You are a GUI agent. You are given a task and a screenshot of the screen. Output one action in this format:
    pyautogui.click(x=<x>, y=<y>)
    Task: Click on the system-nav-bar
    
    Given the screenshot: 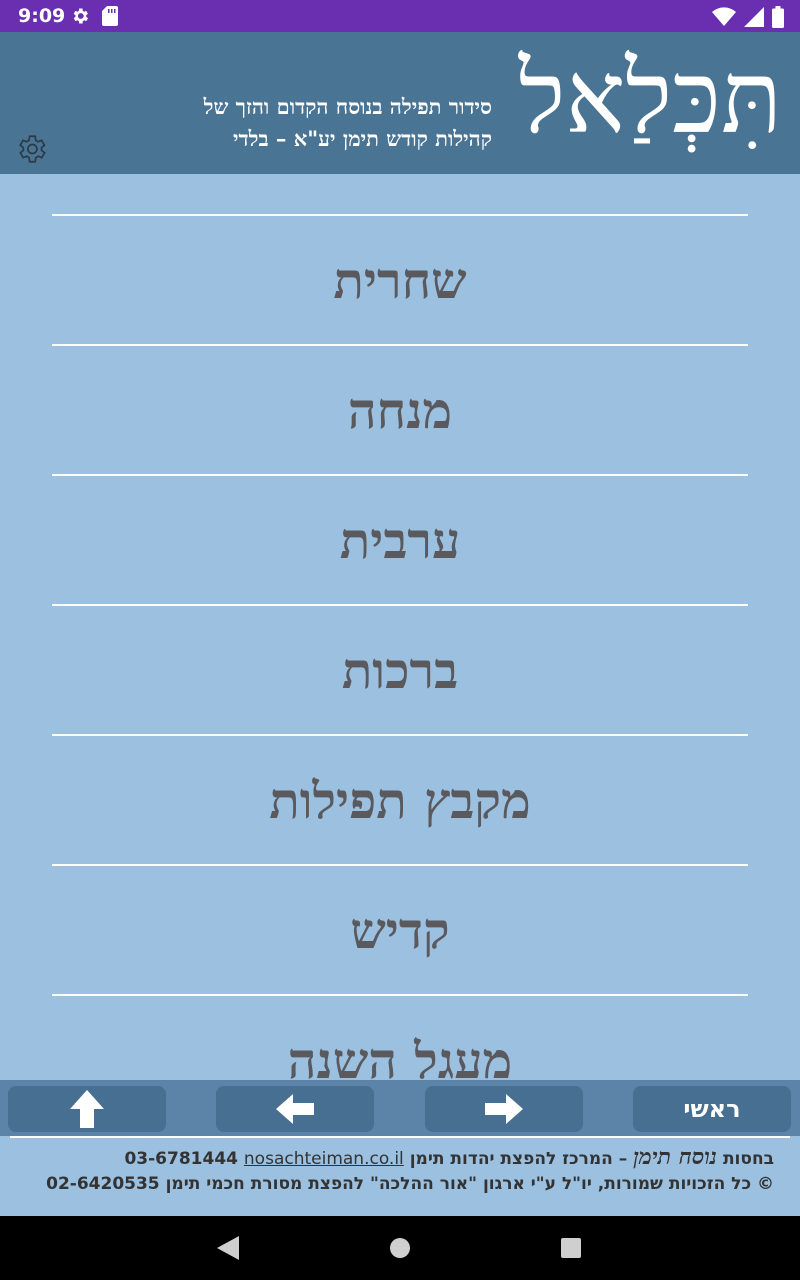 What is the action you would take?
    pyautogui.click(x=400, y=1248)
    